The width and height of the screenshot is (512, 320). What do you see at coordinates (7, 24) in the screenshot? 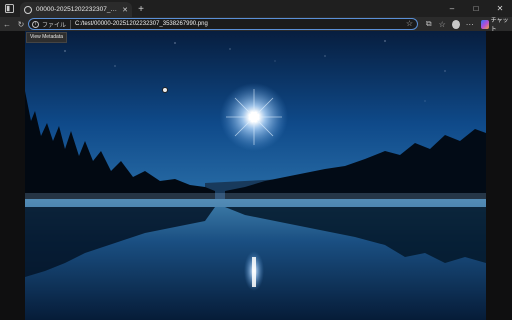
I see `back-icon: ←` at bounding box center [7, 24].